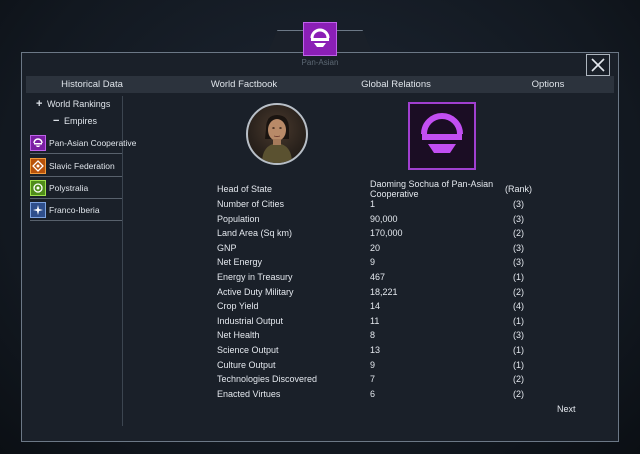 The width and height of the screenshot is (640, 454). Describe the element at coordinates (566, 409) in the screenshot. I see `next-button: Next` at that location.